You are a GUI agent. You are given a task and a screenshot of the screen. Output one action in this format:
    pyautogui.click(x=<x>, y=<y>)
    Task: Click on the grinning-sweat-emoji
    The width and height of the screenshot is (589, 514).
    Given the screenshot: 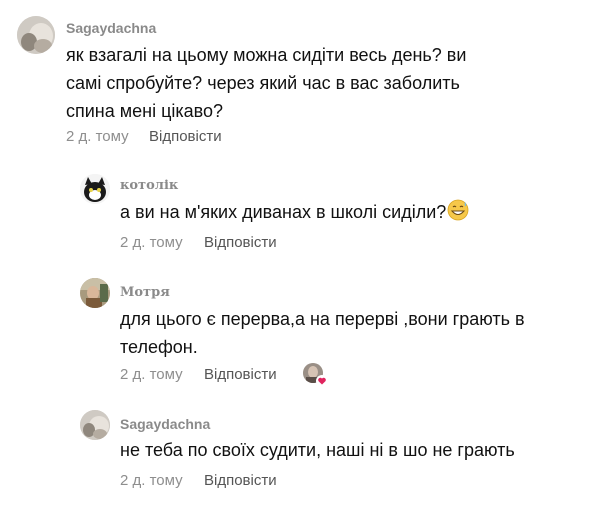 What is the action you would take?
    pyautogui.click(x=458, y=214)
    